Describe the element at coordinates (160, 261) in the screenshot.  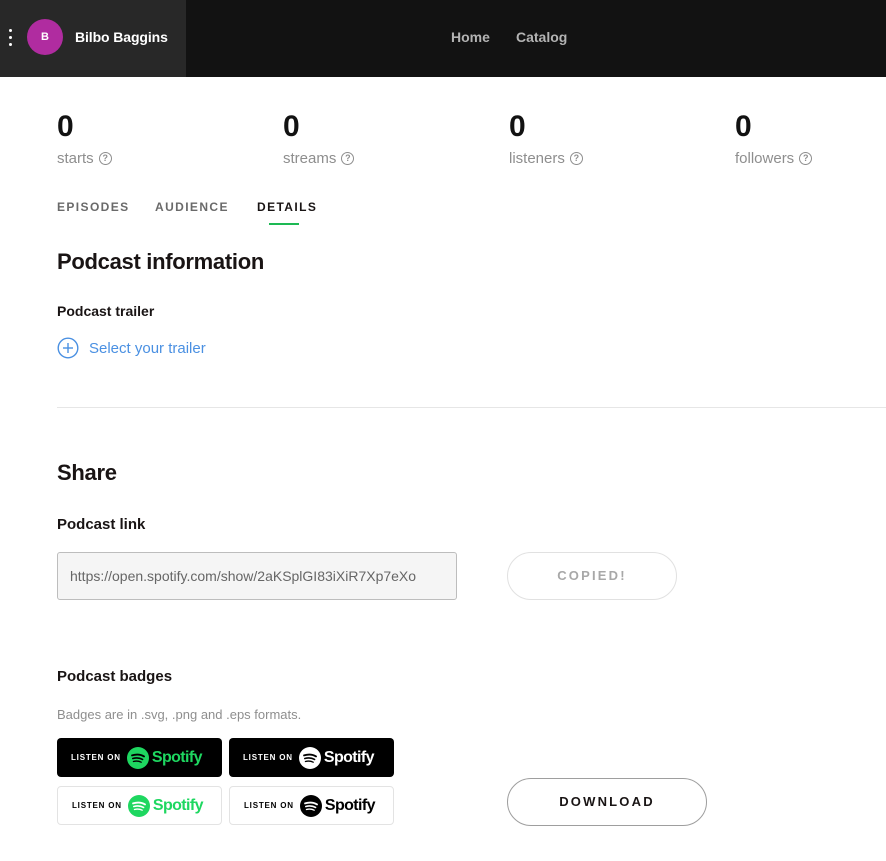
I see `podcast-information-heading: Podcast information` at that location.